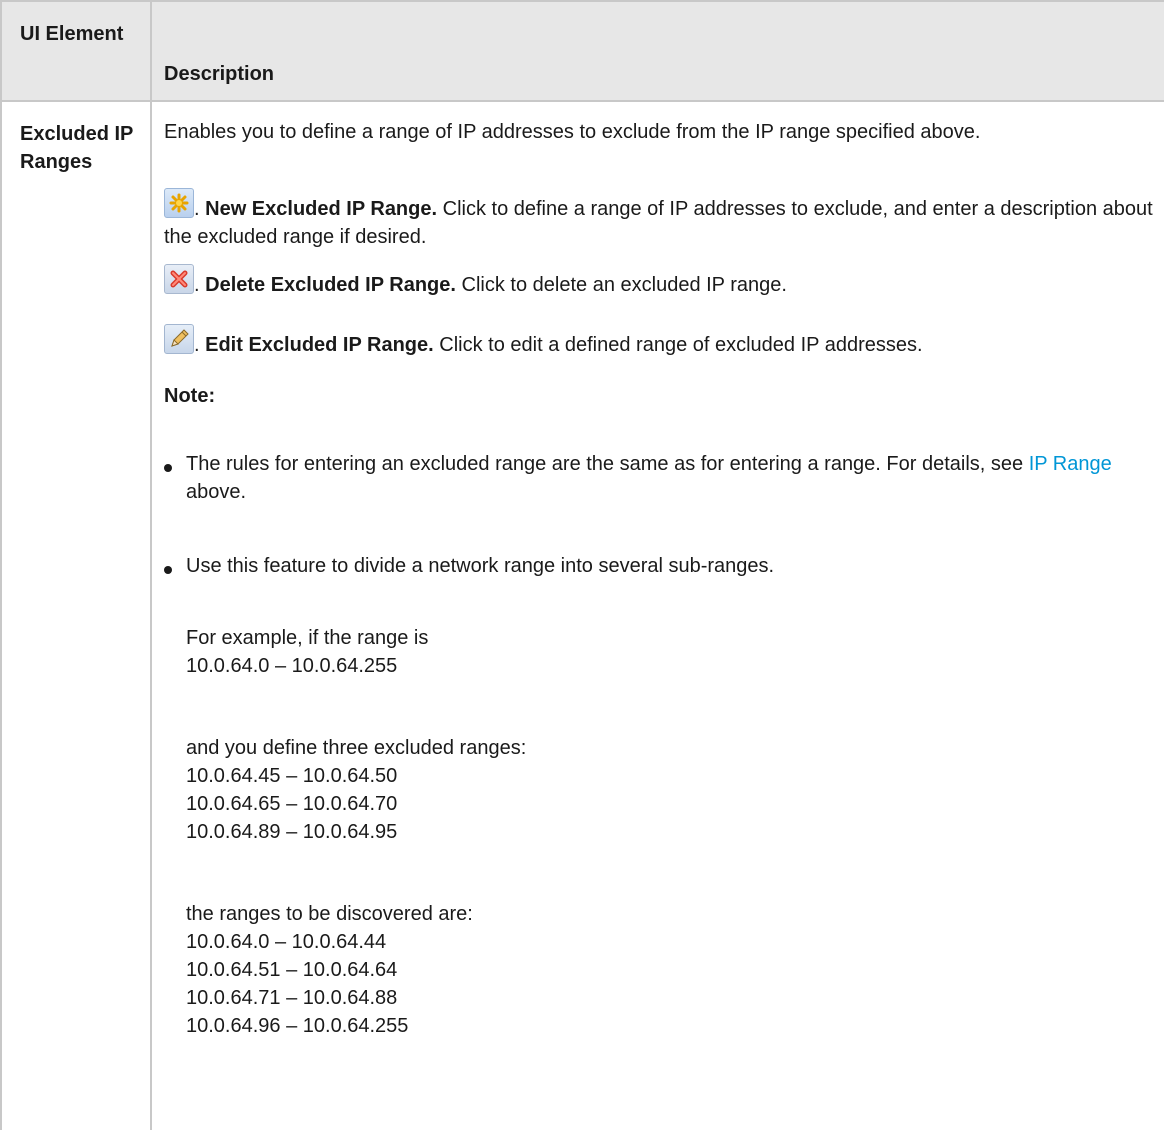 The image size is (1164, 1130). I want to click on action-delete-text: Click to delete an excluded IP range., so click(624, 285).